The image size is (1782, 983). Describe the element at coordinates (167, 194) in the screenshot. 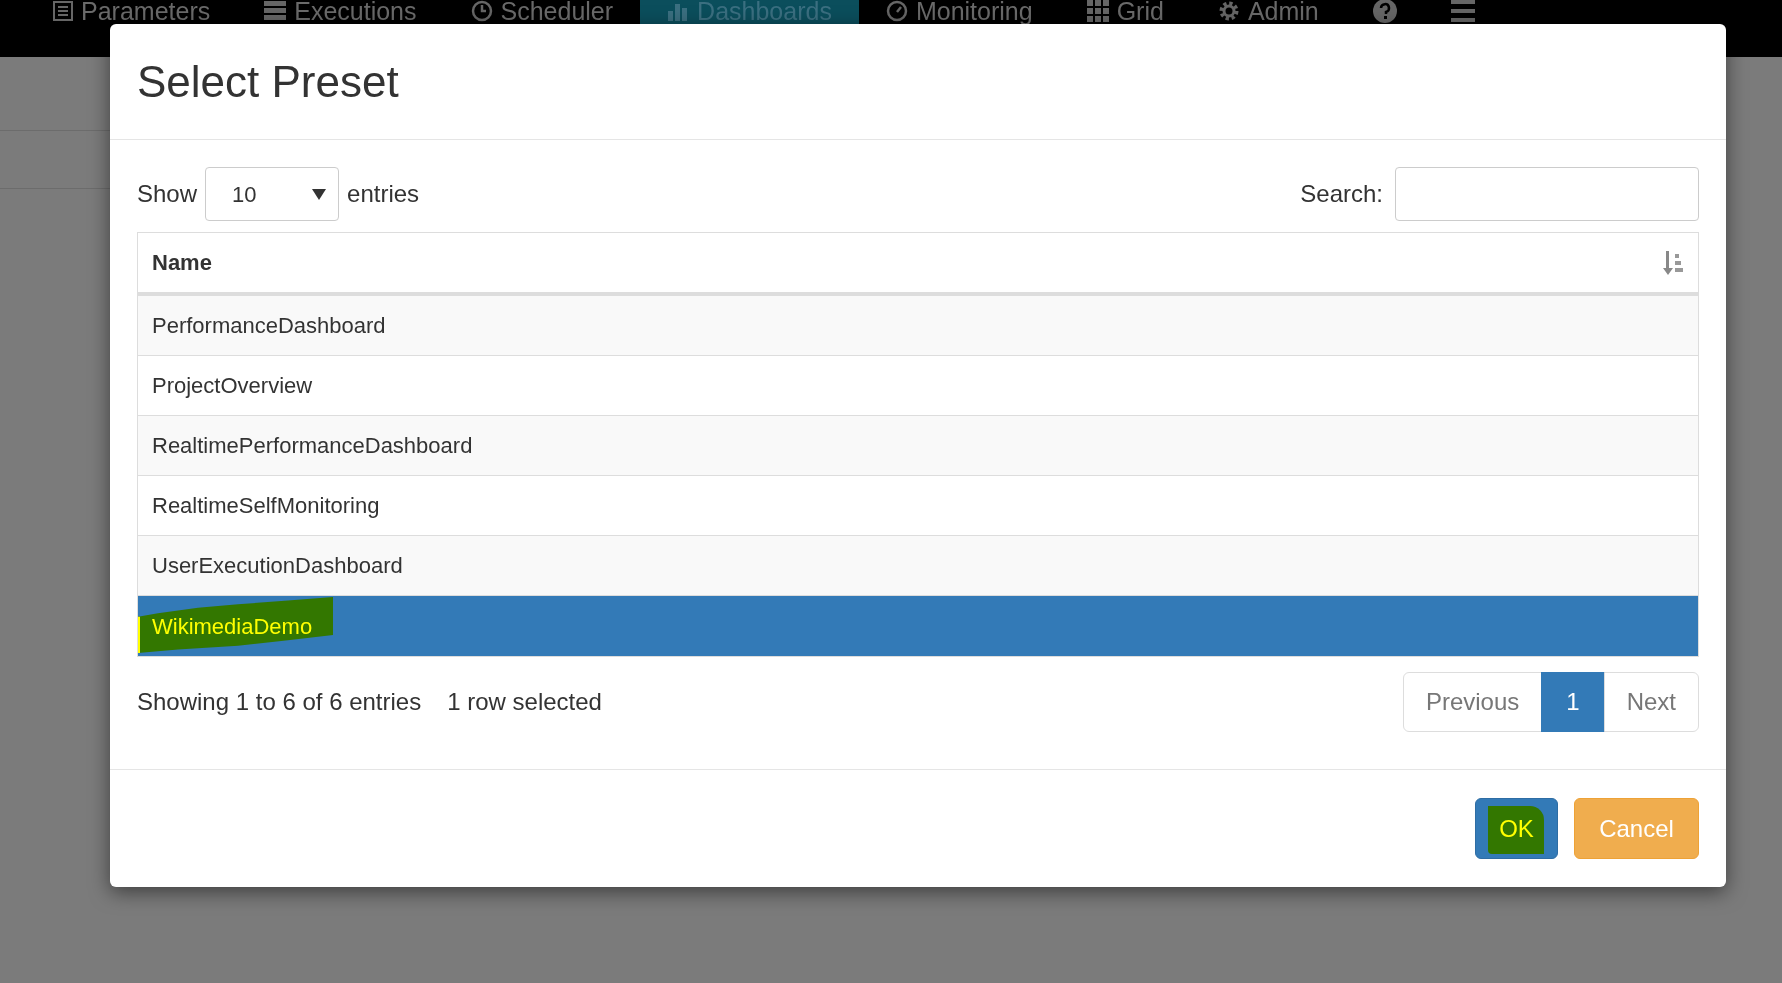

I see `length-label: Show` at that location.